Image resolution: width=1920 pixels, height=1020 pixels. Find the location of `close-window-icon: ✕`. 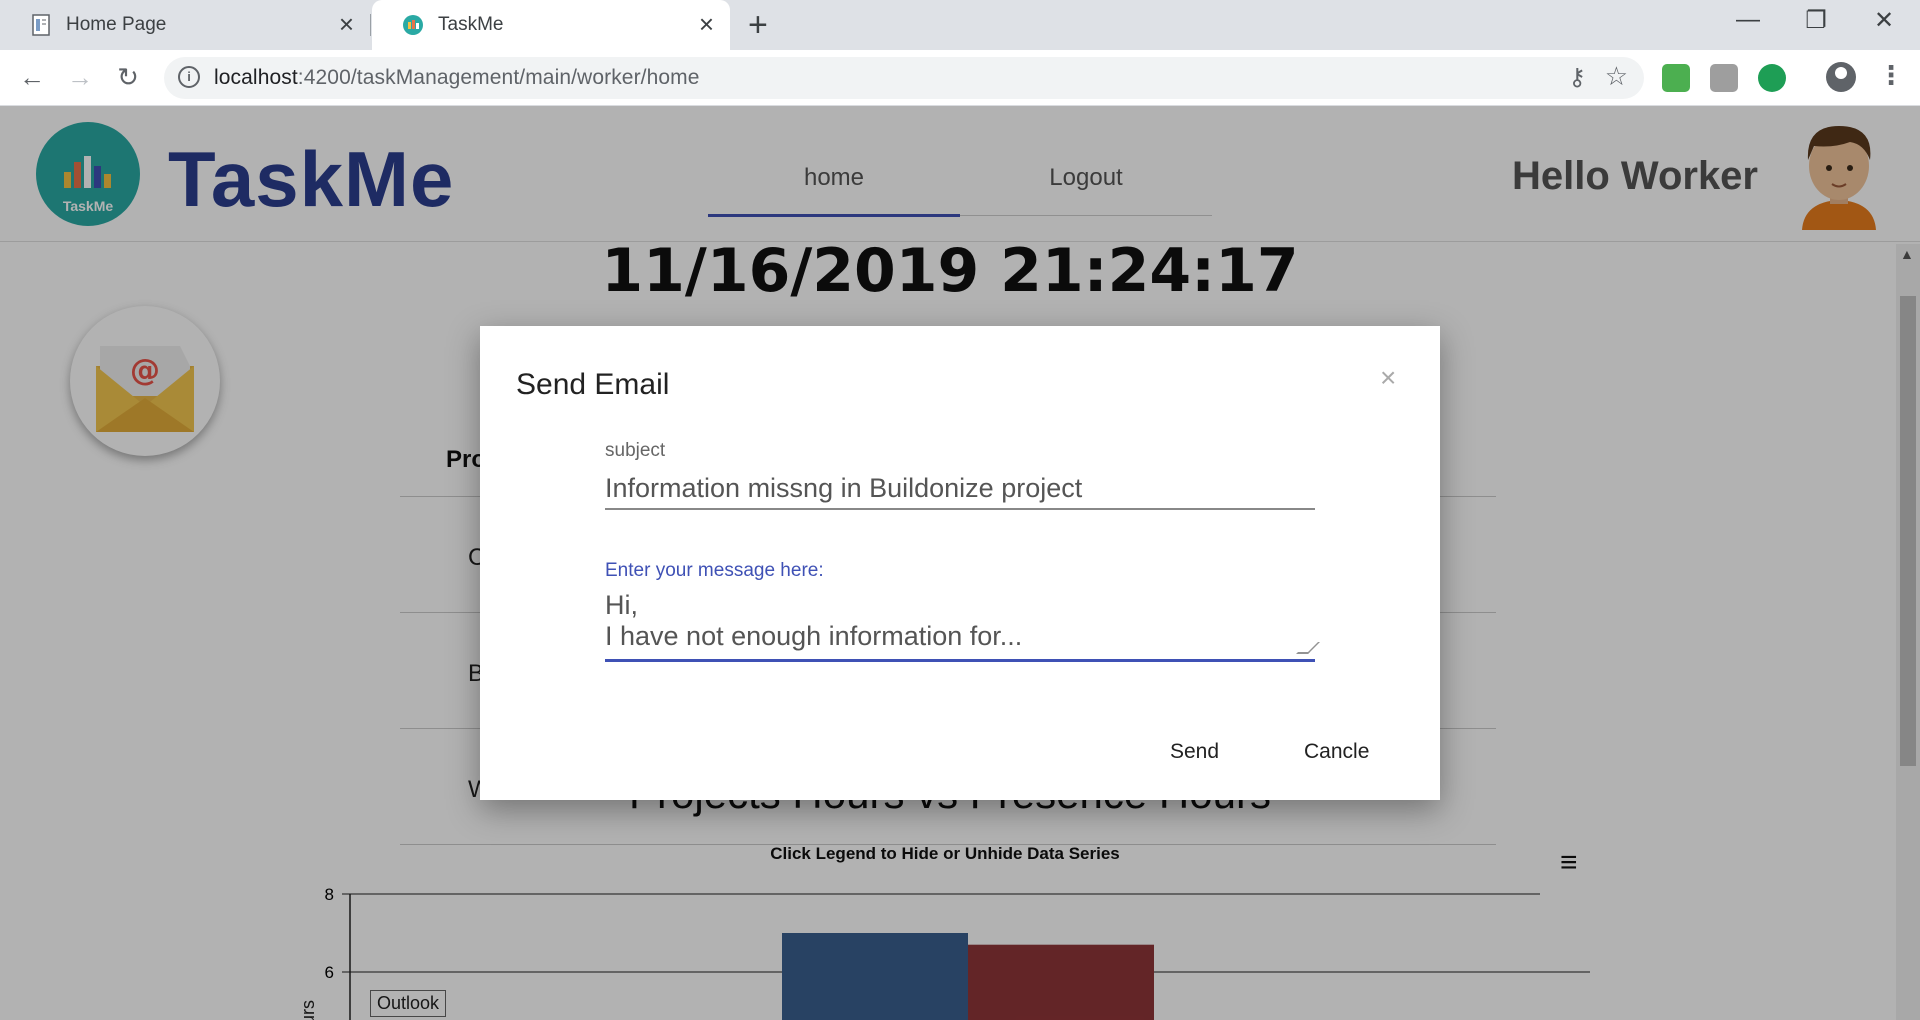

close-window-icon: ✕ is located at coordinates (1884, 20).